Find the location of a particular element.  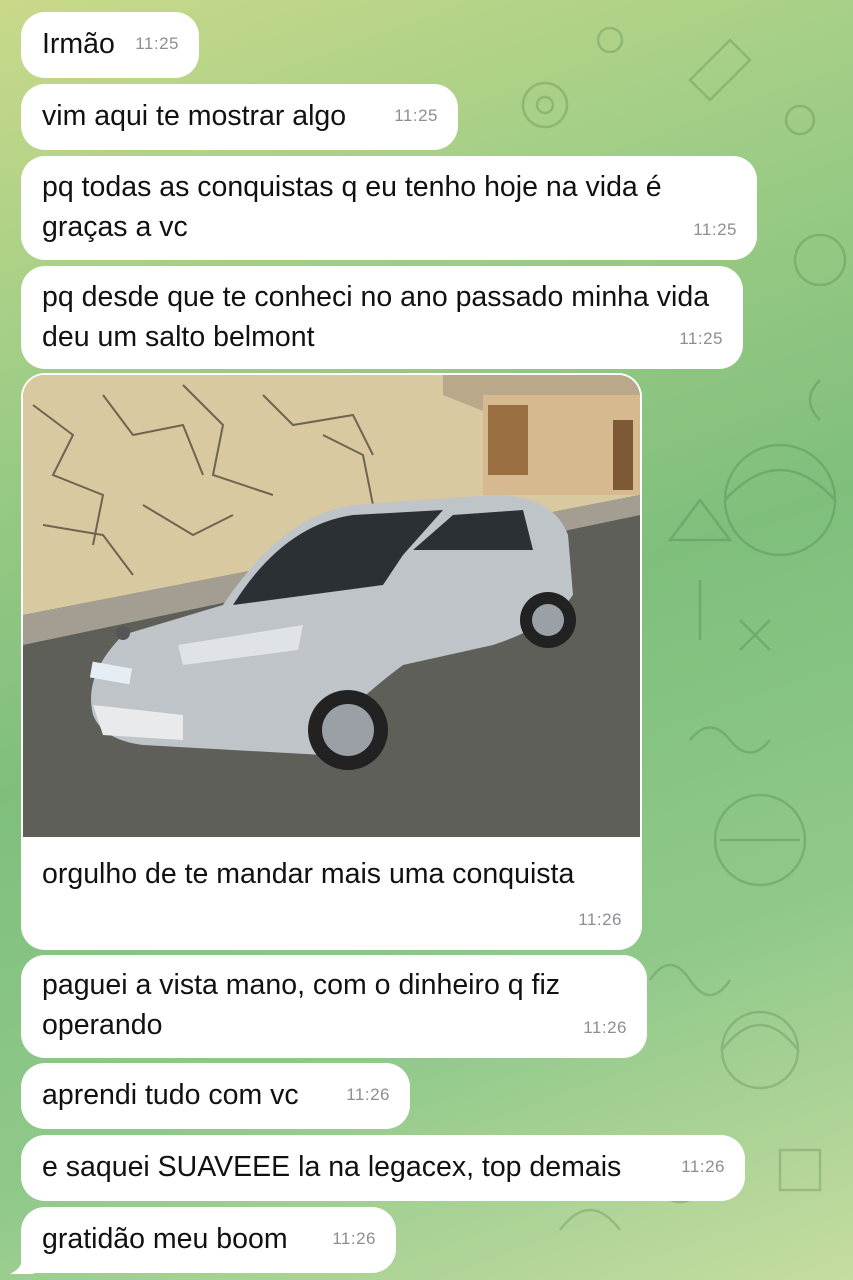

bubble-tail-icon is located at coordinates (22, 1262).